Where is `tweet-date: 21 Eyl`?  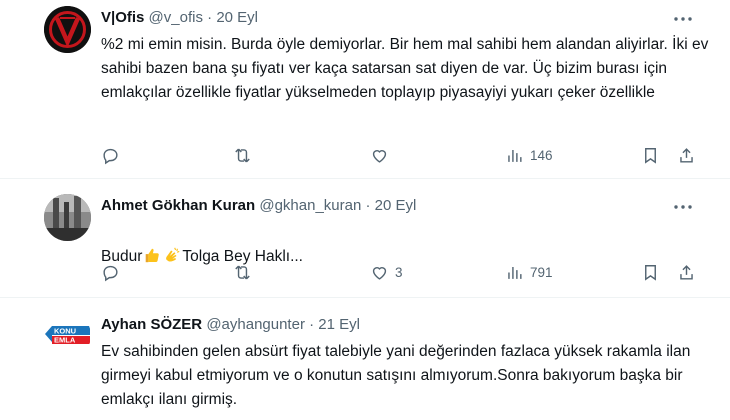 tweet-date: 21 Eyl is located at coordinates (339, 324).